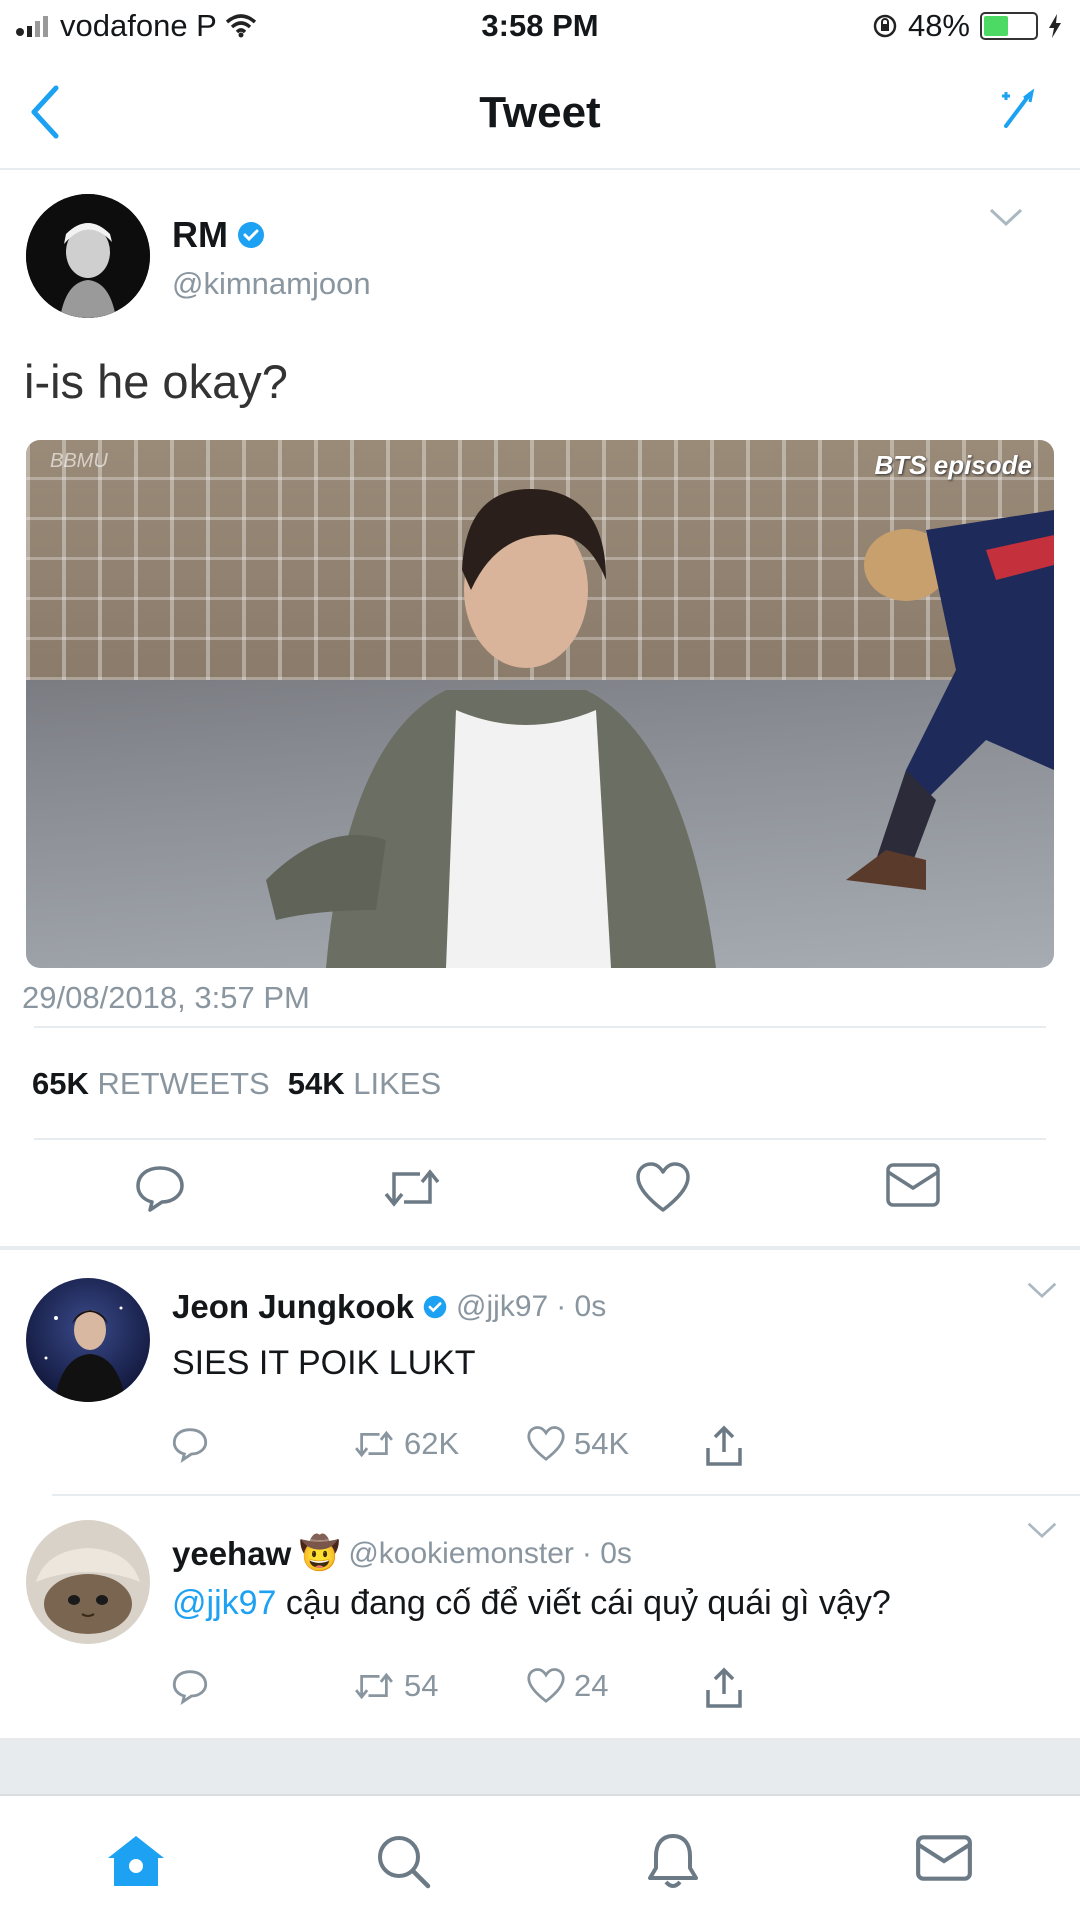 This screenshot has width=1080, height=1922. What do you see at coordinates (79, 461) in the screenshot?
I see `media-watermark-left: BBMU` at bounding box center [79, 461].